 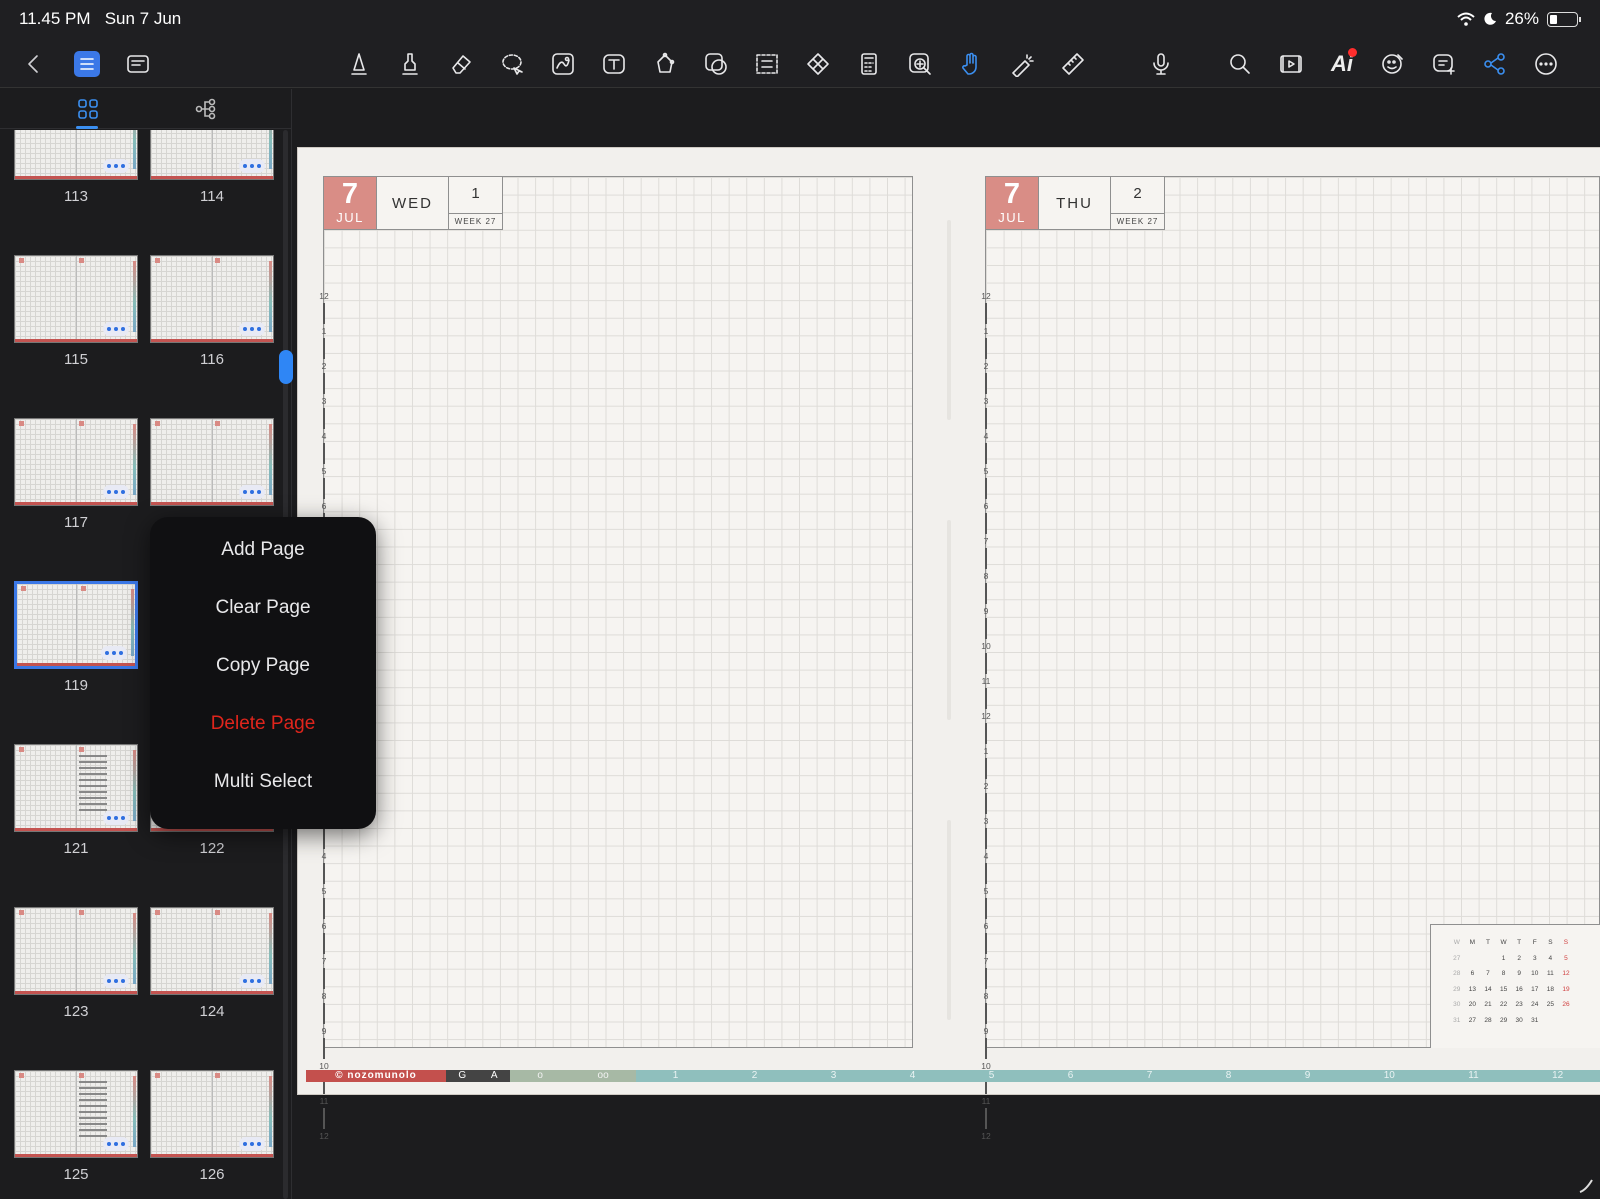 I want to click on calendar-cell: 29, so click(x=1503, y=1020).